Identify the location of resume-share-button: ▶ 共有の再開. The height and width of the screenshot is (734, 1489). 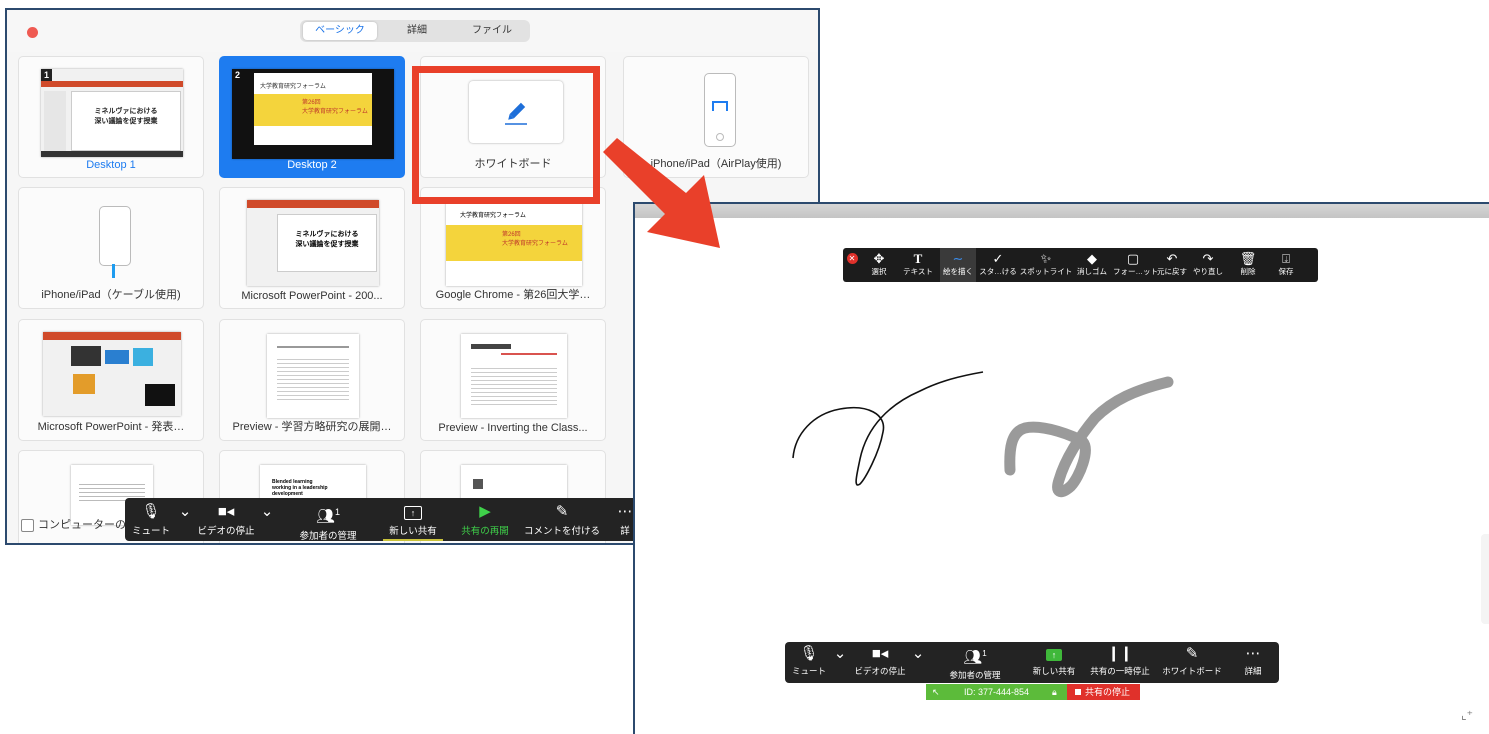
(485, 519).